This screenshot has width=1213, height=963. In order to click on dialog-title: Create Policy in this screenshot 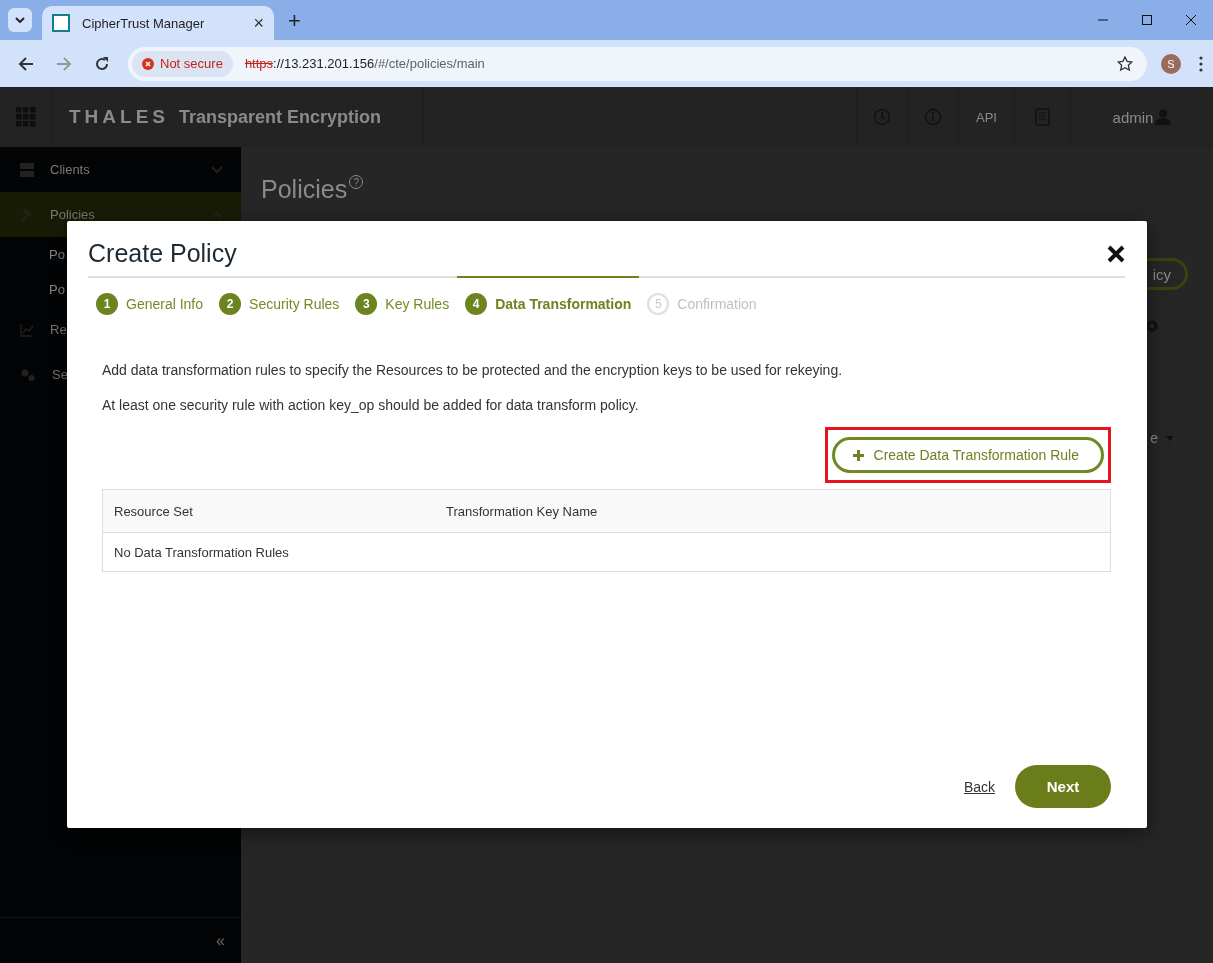, I will do `click(162, 253)`.